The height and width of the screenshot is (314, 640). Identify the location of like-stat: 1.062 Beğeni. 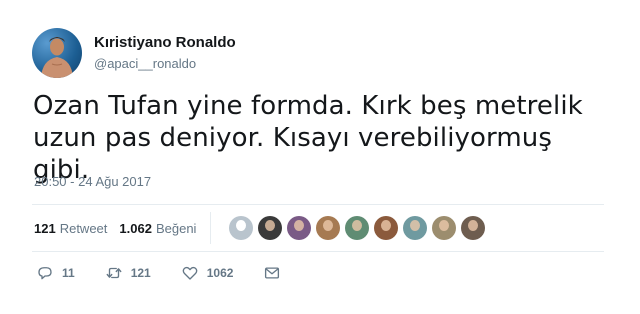
(157, 228).